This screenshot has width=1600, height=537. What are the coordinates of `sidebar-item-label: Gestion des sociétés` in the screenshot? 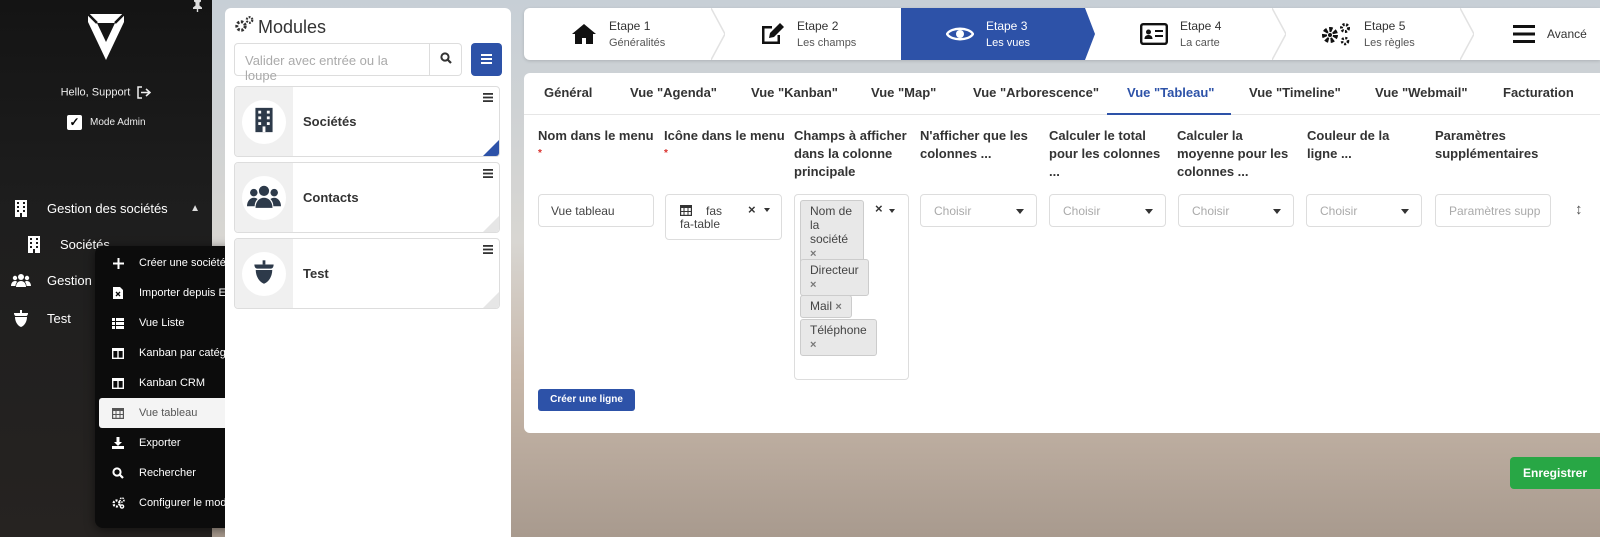 It's located at (107, 208).